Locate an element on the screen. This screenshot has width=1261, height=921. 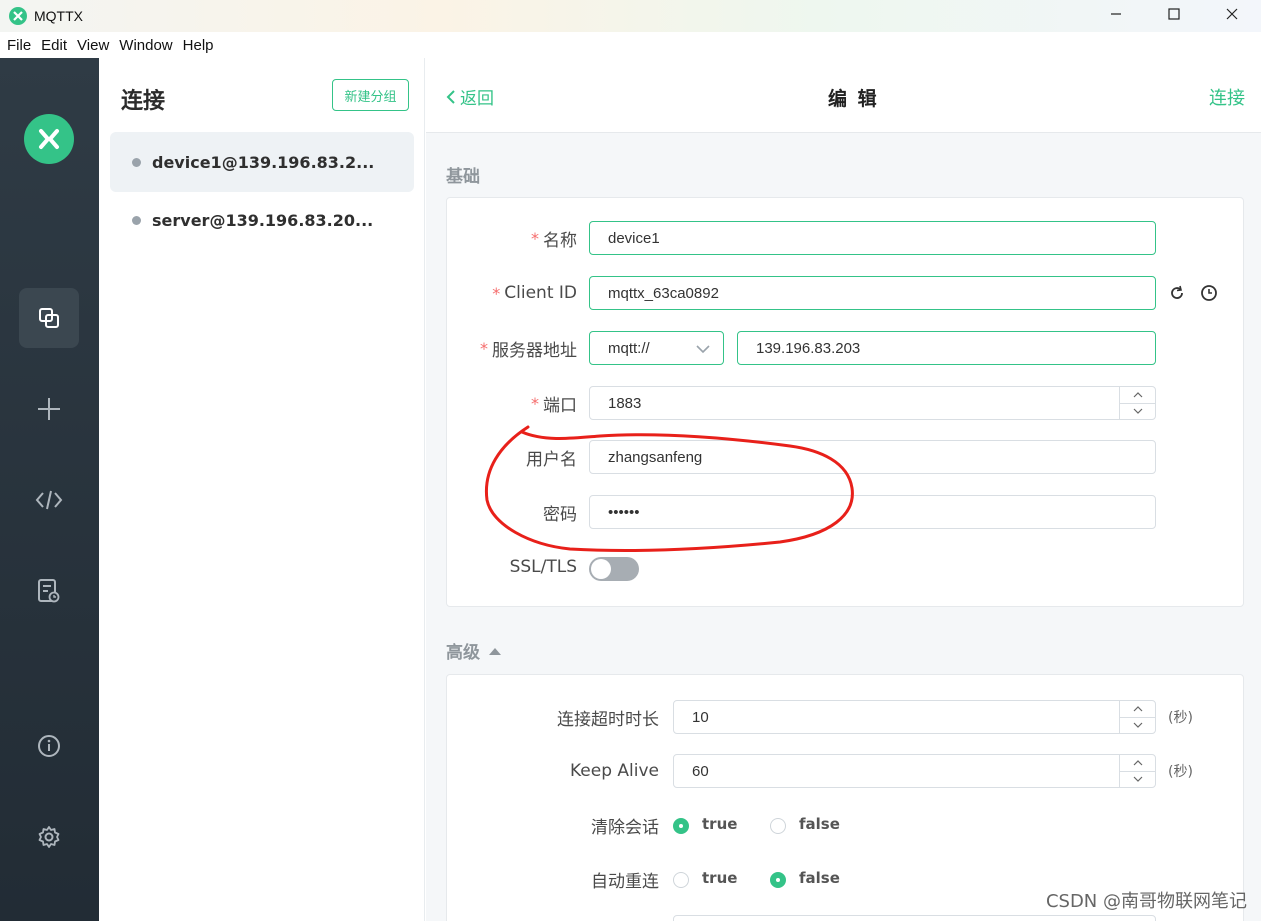
minimize-button is located at coordinates (1116, 14).